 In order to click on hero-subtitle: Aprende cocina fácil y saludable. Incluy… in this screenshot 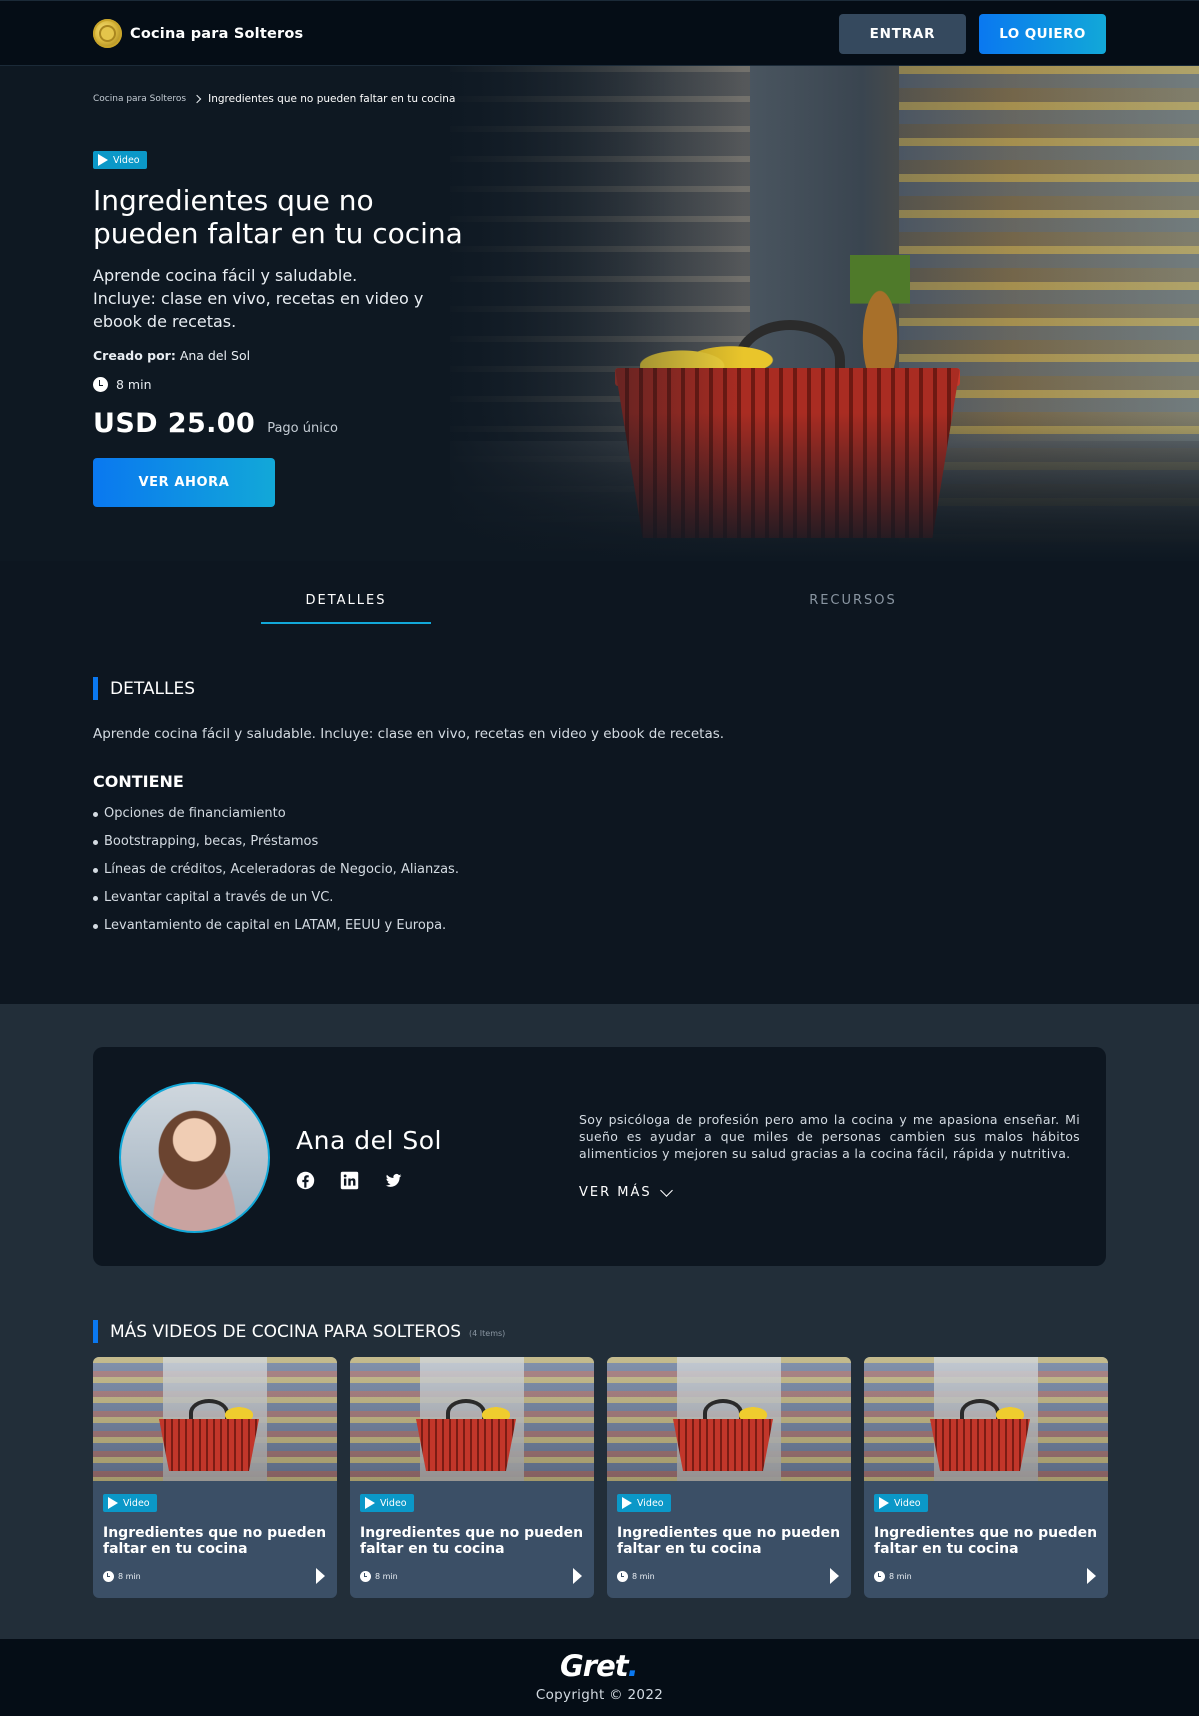, I will do `click(283, 298)`.